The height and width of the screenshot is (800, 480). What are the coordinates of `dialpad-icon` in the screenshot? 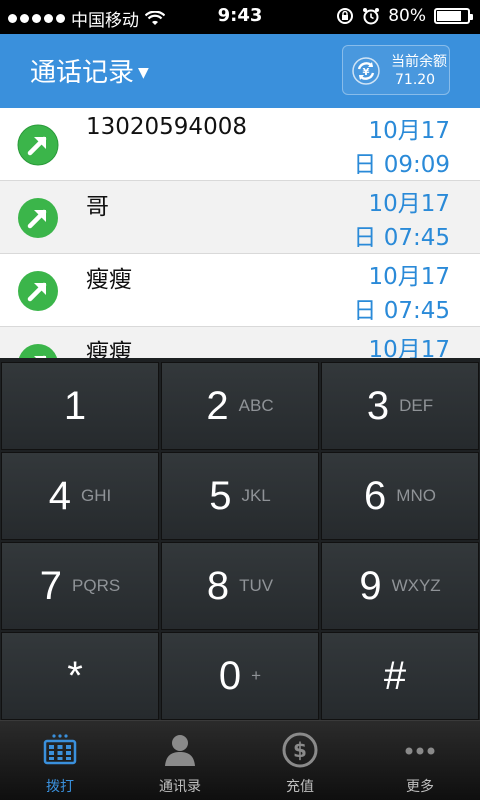 It's located at (60, 749).